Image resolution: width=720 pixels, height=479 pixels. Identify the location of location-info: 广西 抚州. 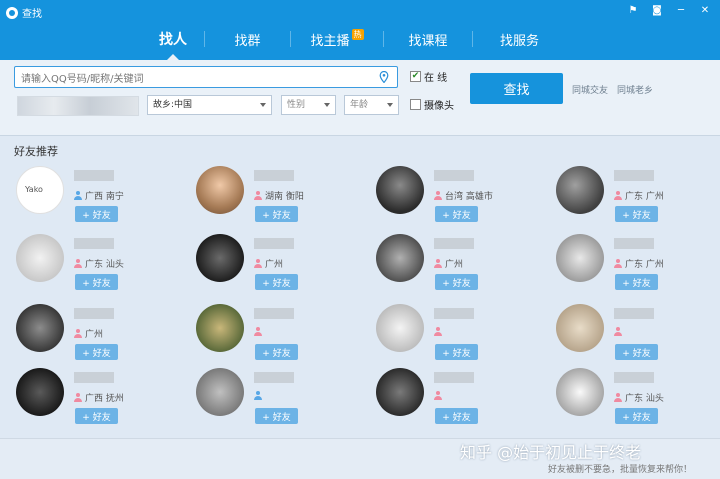
(99, 397).